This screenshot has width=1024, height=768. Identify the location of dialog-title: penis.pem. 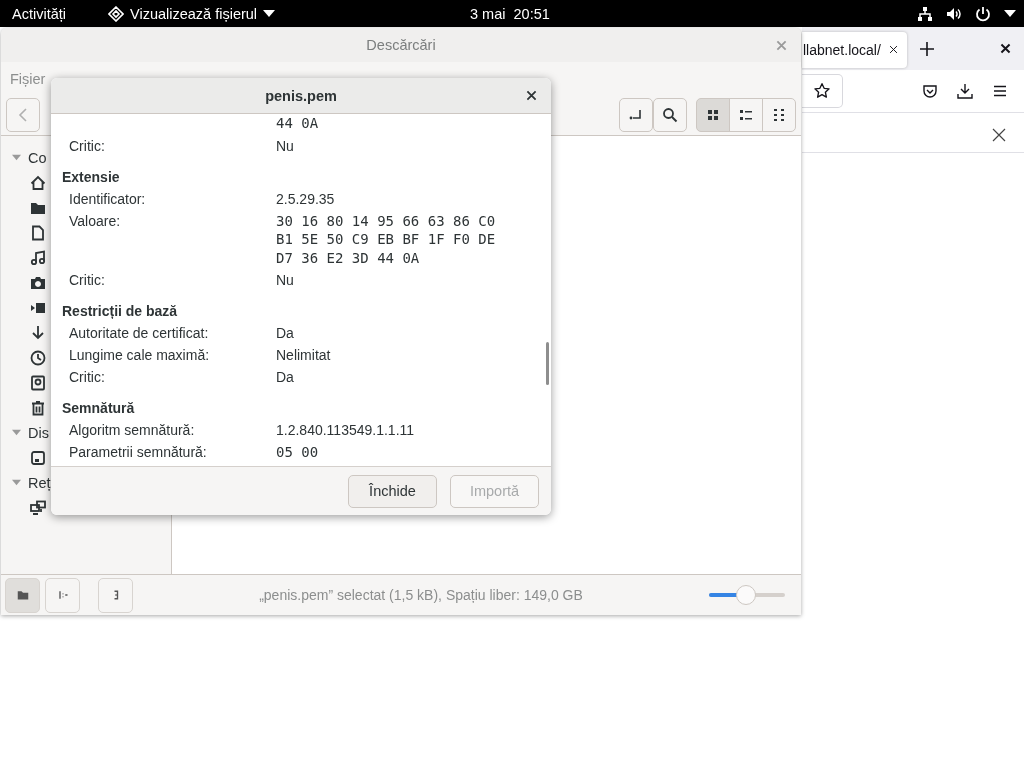
(301, 95).